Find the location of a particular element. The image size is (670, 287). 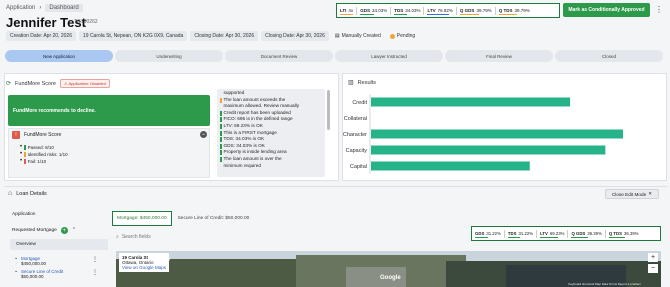

zoom-out-icon: − is located at coordinates (653, 268).